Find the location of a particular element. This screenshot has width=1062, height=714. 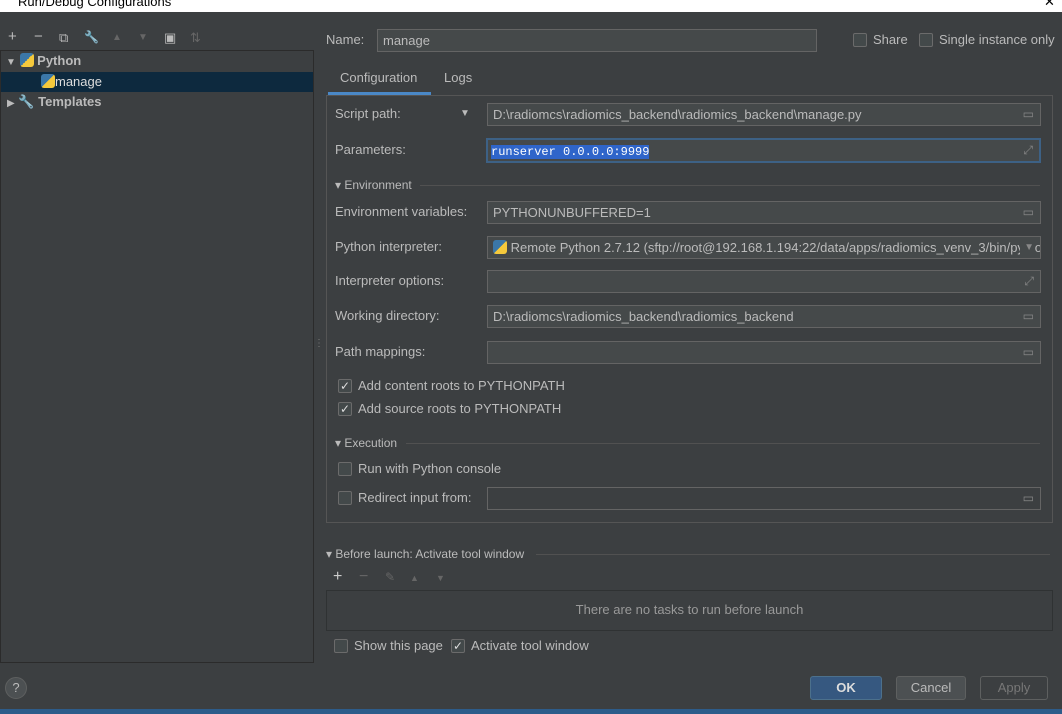

script-type-dropdown: ▼ is located at coordinates (465, 113).